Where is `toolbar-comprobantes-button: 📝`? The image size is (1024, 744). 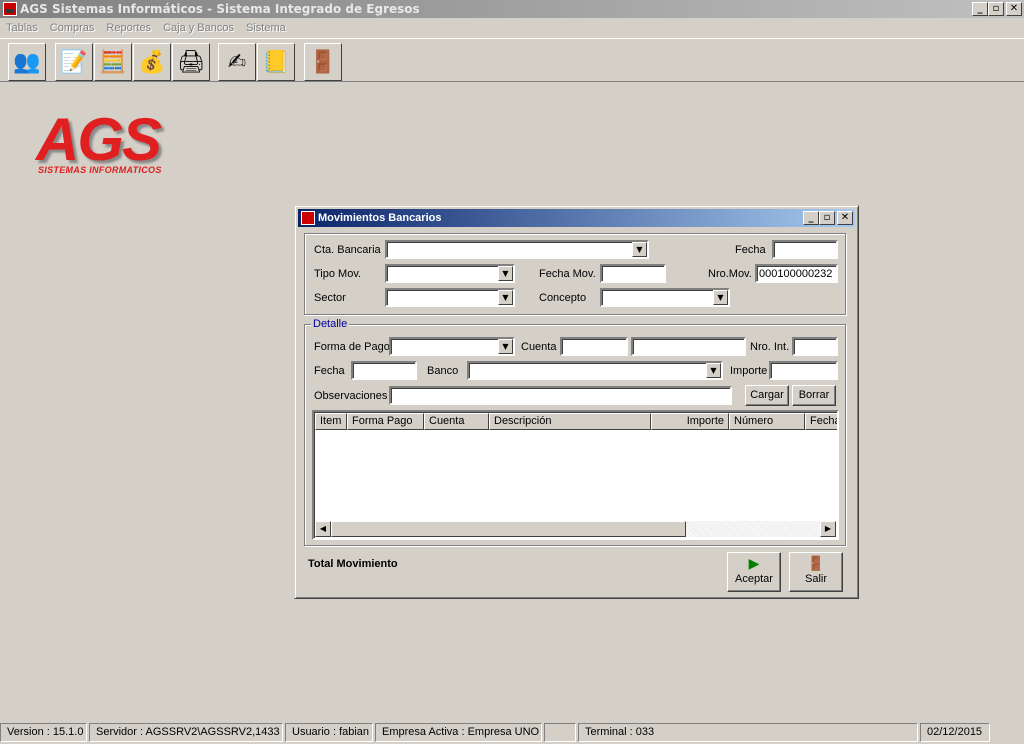 toolbar-comprobantes-button: 📝 is located at coordinates (74, 62).